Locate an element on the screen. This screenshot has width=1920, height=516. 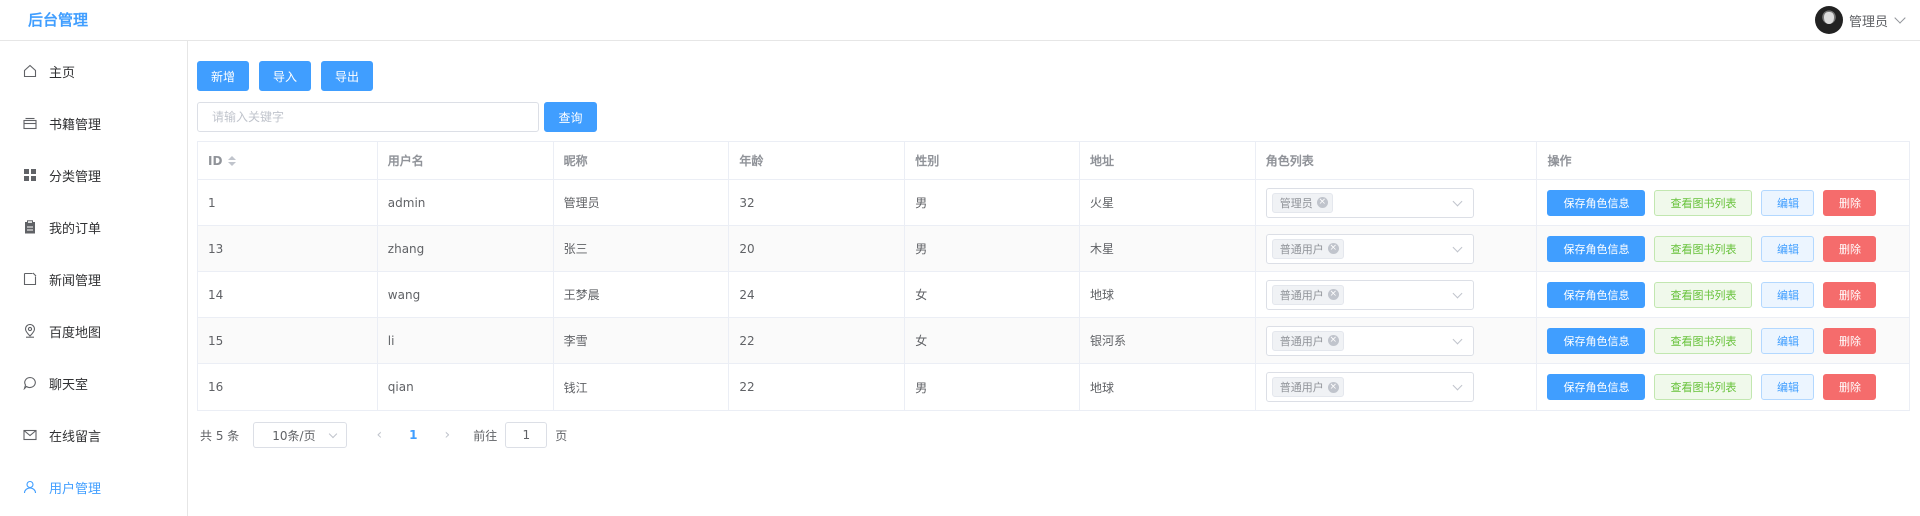
search-button: 查询 is located at coordinates (570, 117).